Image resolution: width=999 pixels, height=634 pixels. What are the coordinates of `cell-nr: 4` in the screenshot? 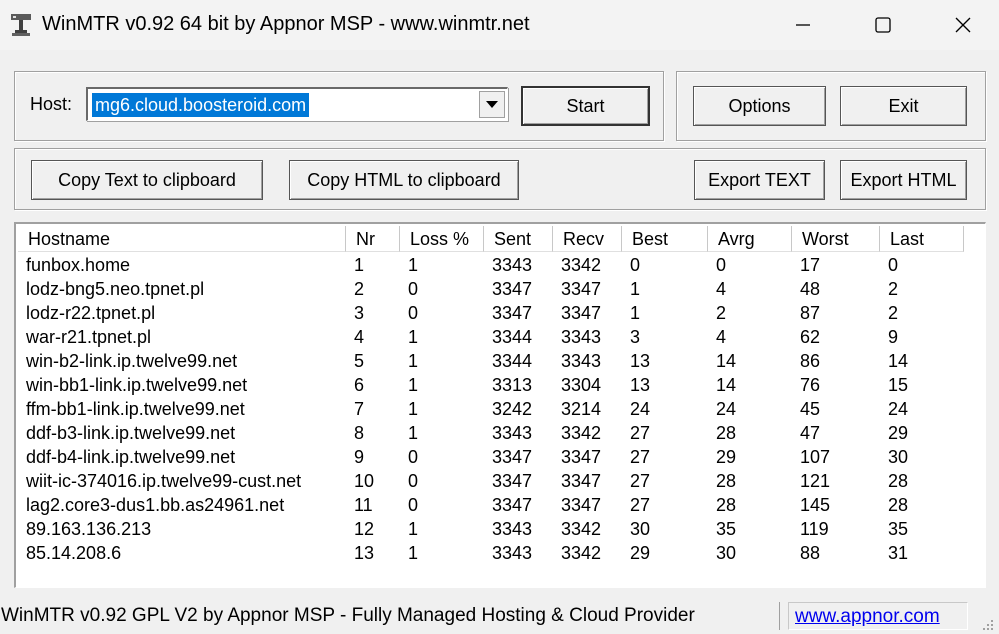 It's located at (359, 337).